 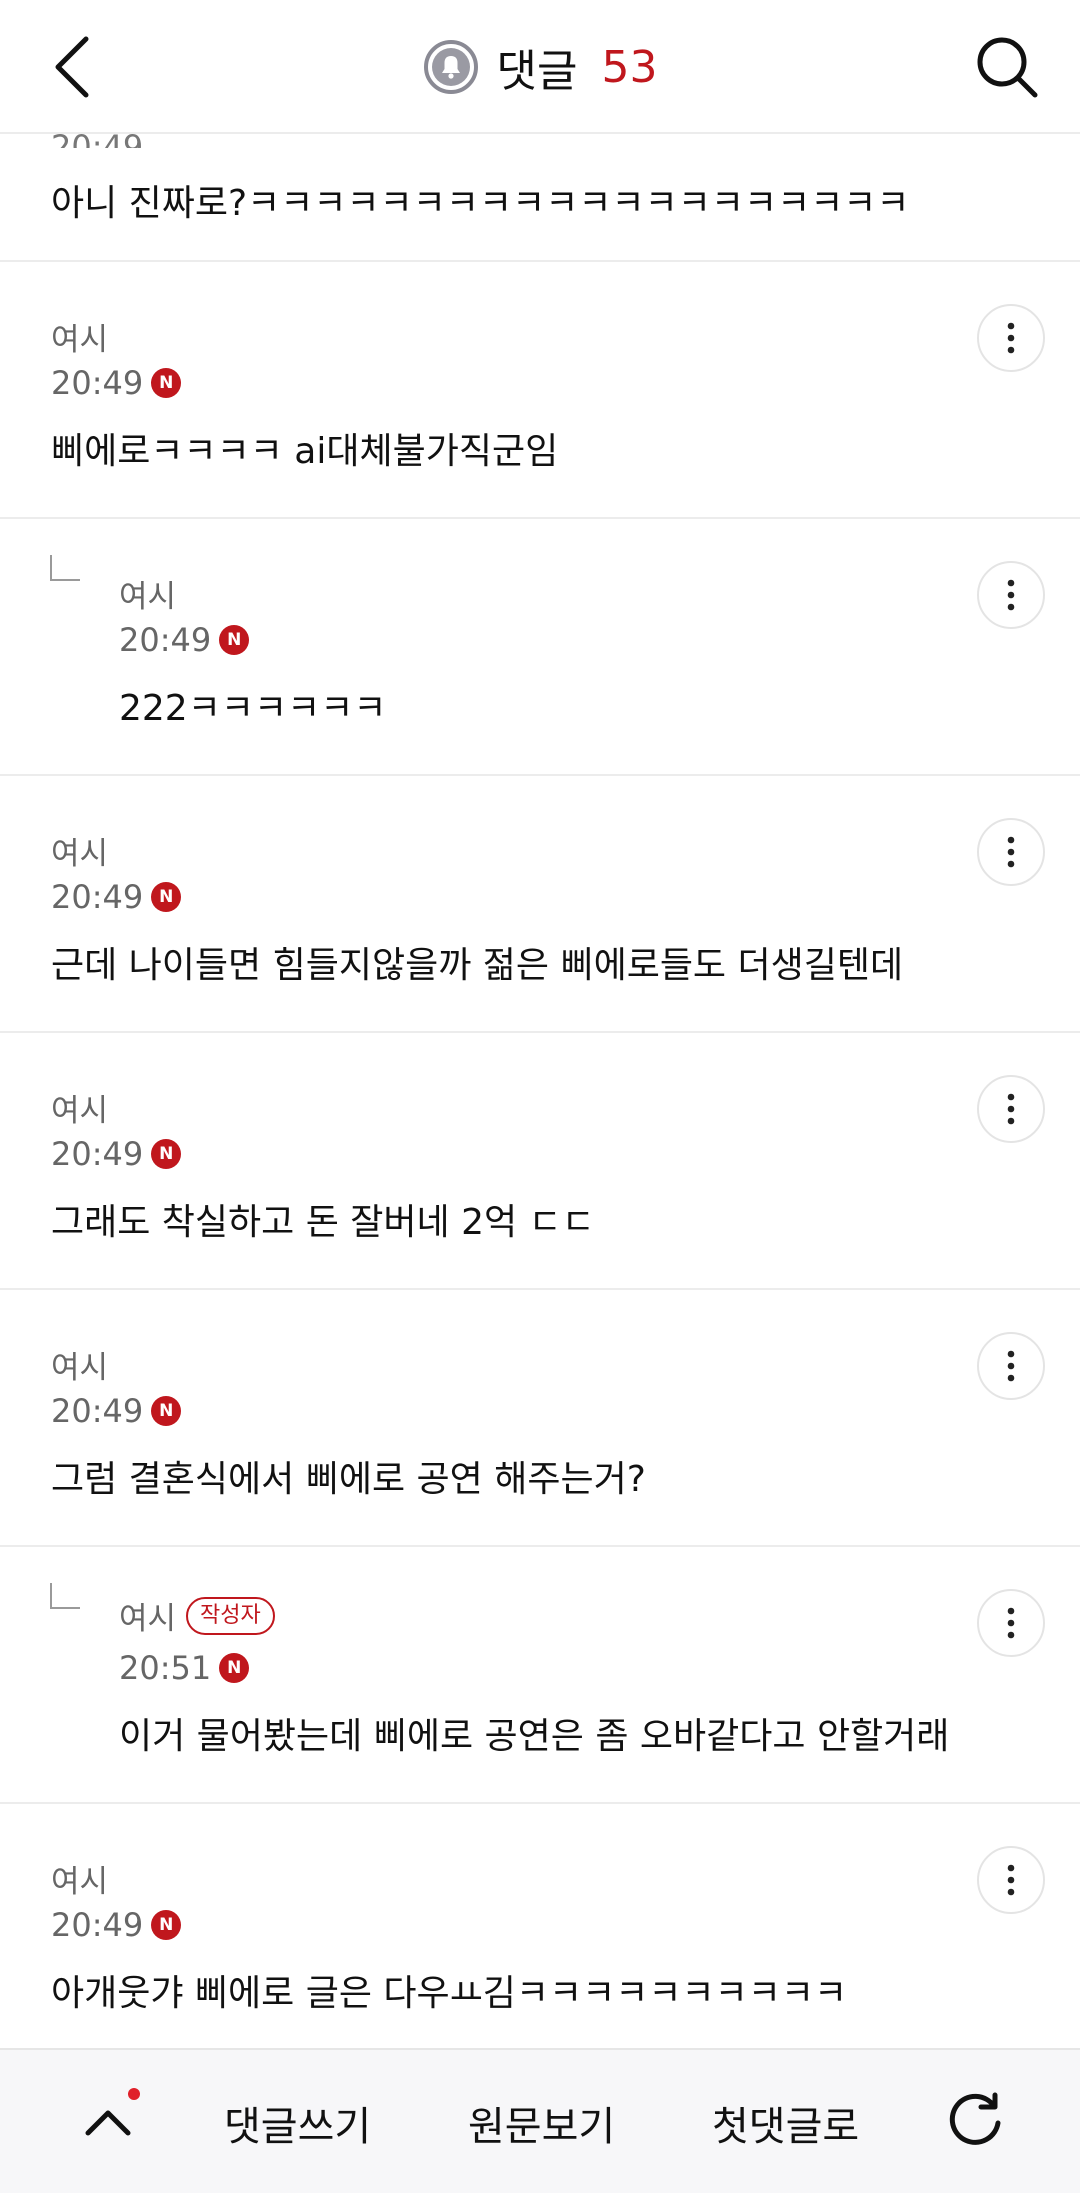 I want to click on search-button, so click(x=1007, y=67).